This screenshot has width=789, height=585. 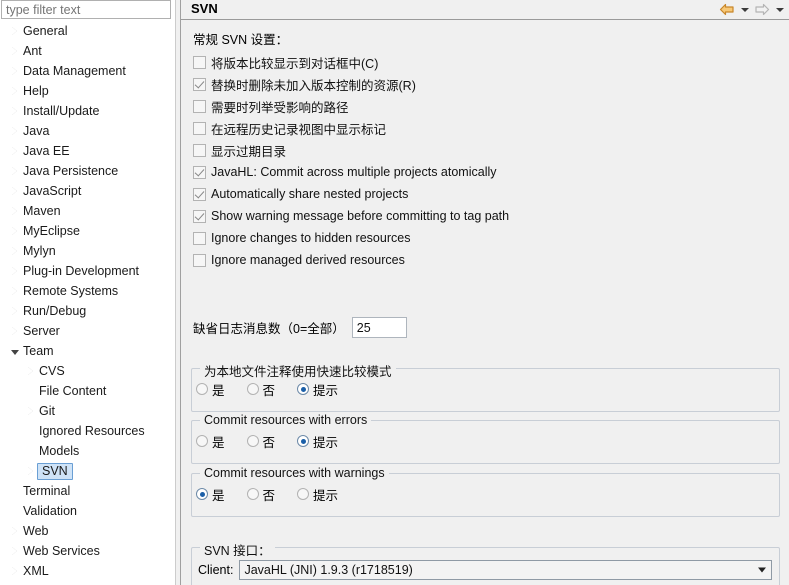 I want to click on tree-item-ignored-resources: Ignored Resources, so click(x=87, y=431).